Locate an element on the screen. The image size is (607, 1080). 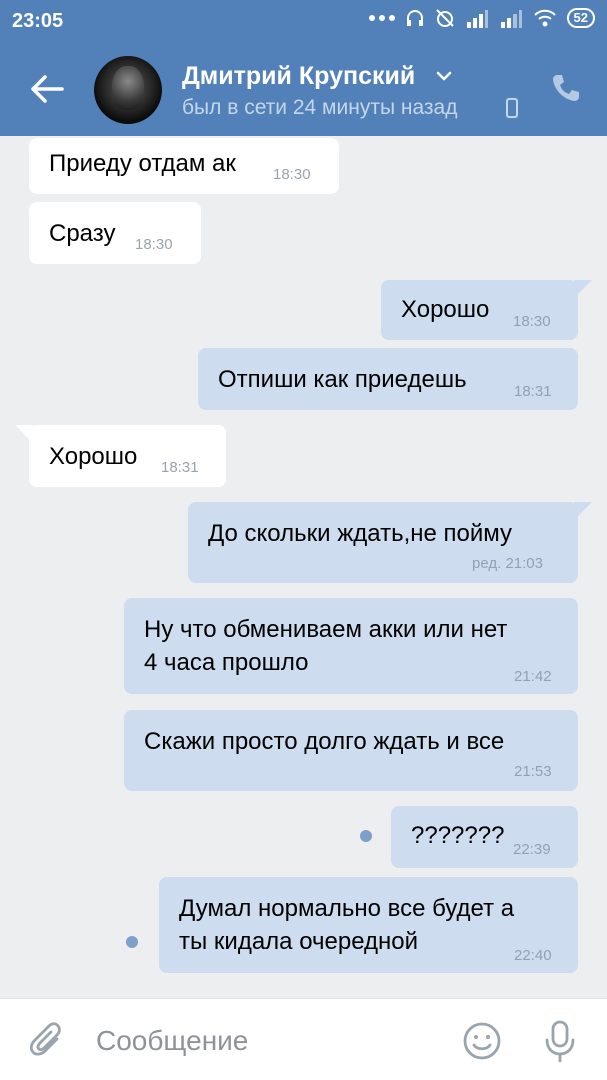
message-bubble-out: До скольки ждать,не пойму ред. 21:03 is located at coordinates (390, 542).